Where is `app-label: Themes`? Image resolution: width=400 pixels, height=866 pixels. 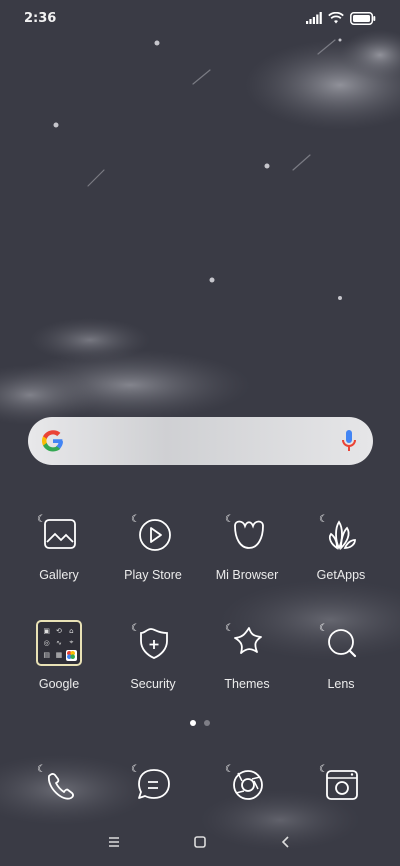
app-label: Themes is located at coordinates (247, 684).